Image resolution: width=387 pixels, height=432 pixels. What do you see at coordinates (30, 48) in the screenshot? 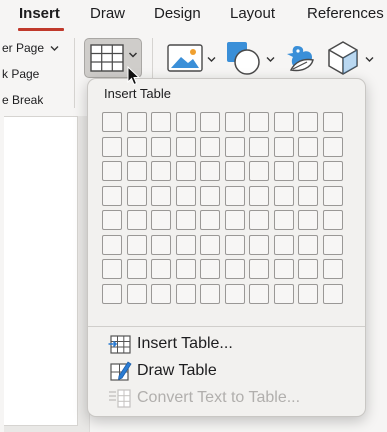
I see `cover-page-button: er Page` at bounding box center [30, 48].